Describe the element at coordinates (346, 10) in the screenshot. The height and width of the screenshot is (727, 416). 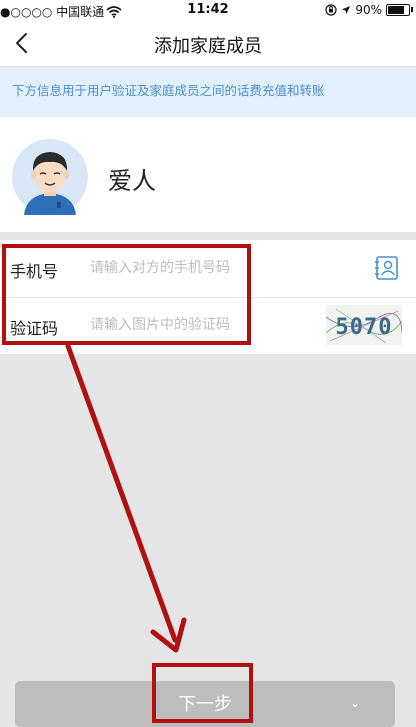
I see `location-arrow-icon` at that location.